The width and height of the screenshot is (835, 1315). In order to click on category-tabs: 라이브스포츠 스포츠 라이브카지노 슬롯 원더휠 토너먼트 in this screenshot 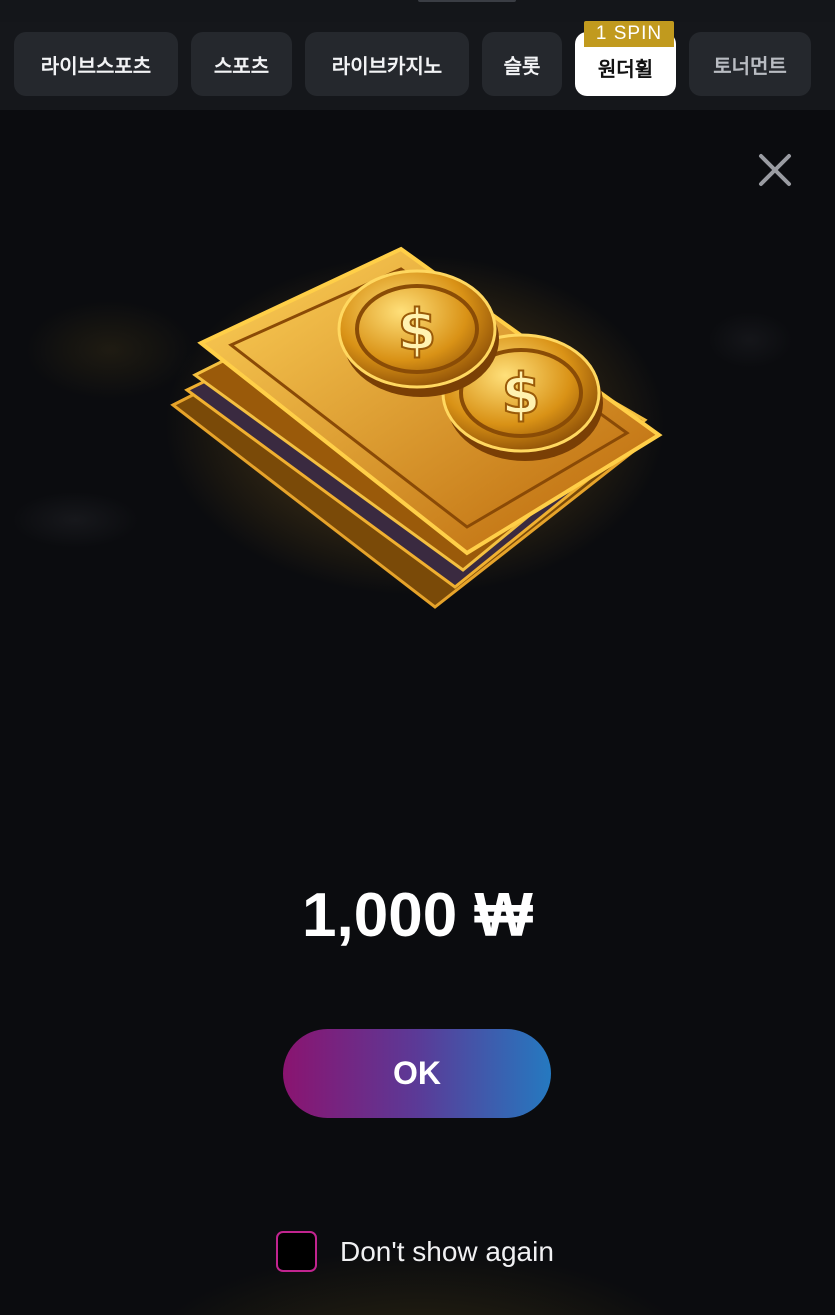, I will do `click(417, 66)`.